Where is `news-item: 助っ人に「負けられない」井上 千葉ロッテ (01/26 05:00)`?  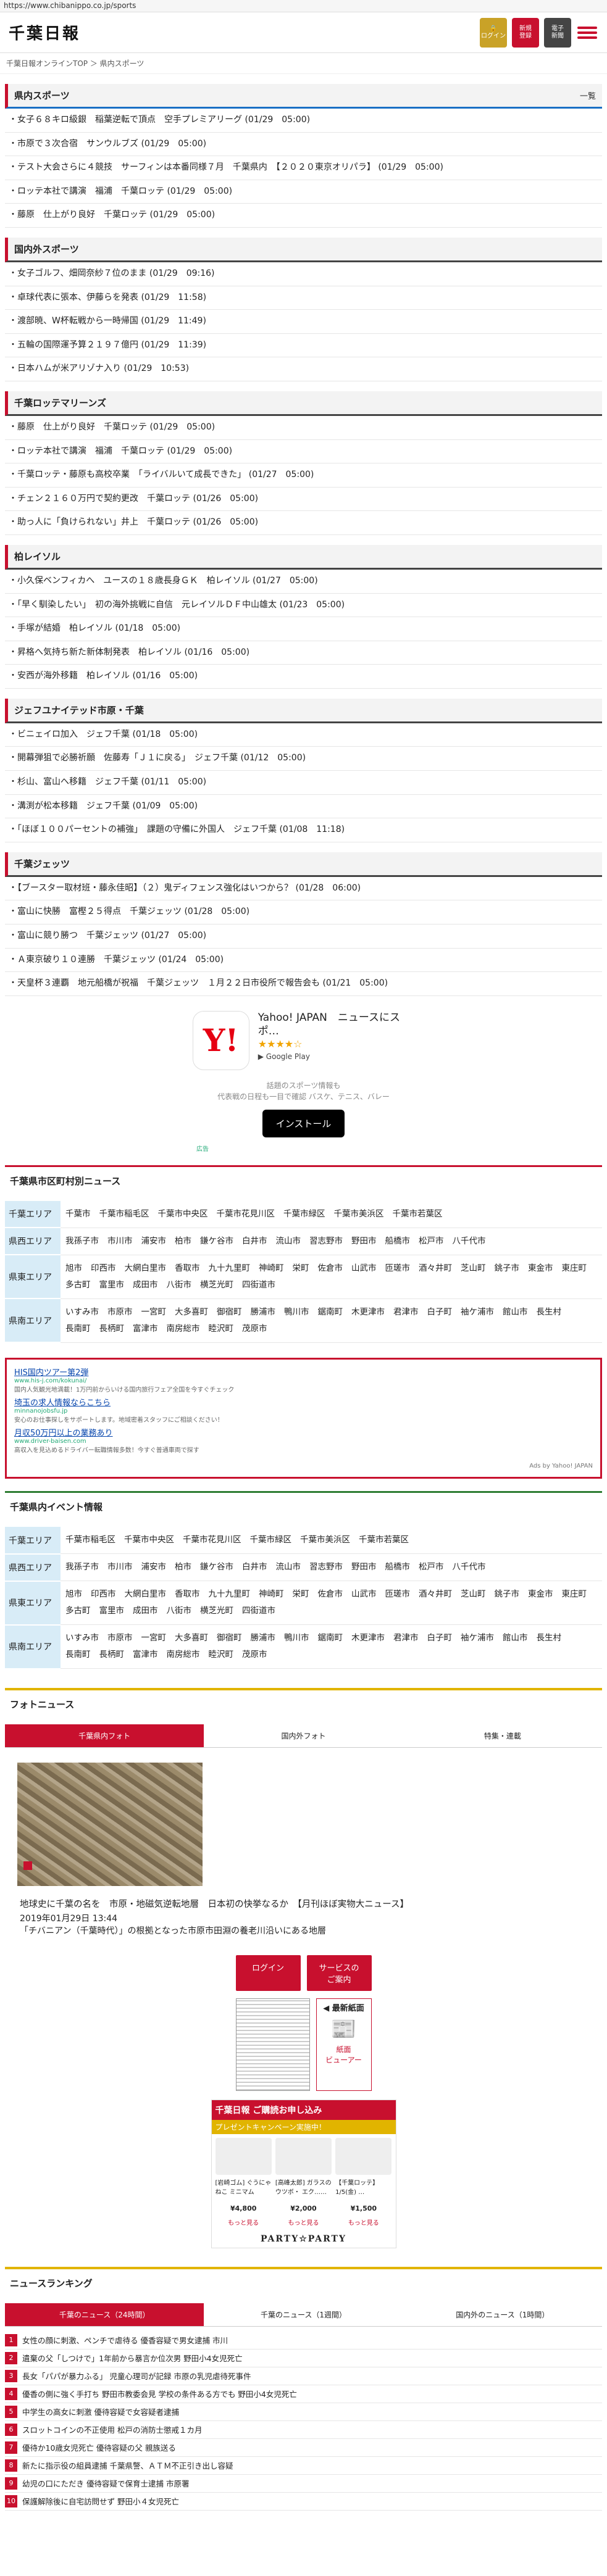 news-item: 助っ人に「負けられない」井上 千葉ロッテ (01/26 05:00) is located at coordinates (303, 523).